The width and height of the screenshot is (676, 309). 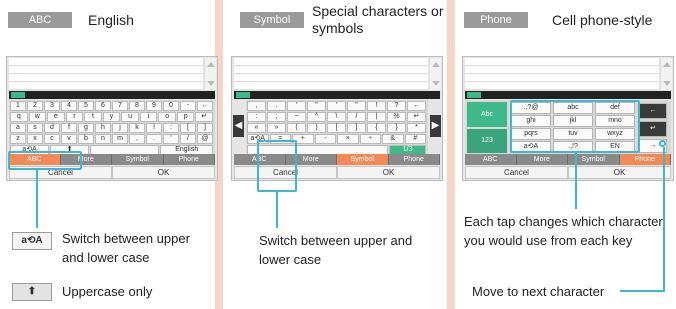 What do you see at coordinates (103, 128) in the screenshot?
I see `keyboard-key: h` at bounding box center [103, 128].